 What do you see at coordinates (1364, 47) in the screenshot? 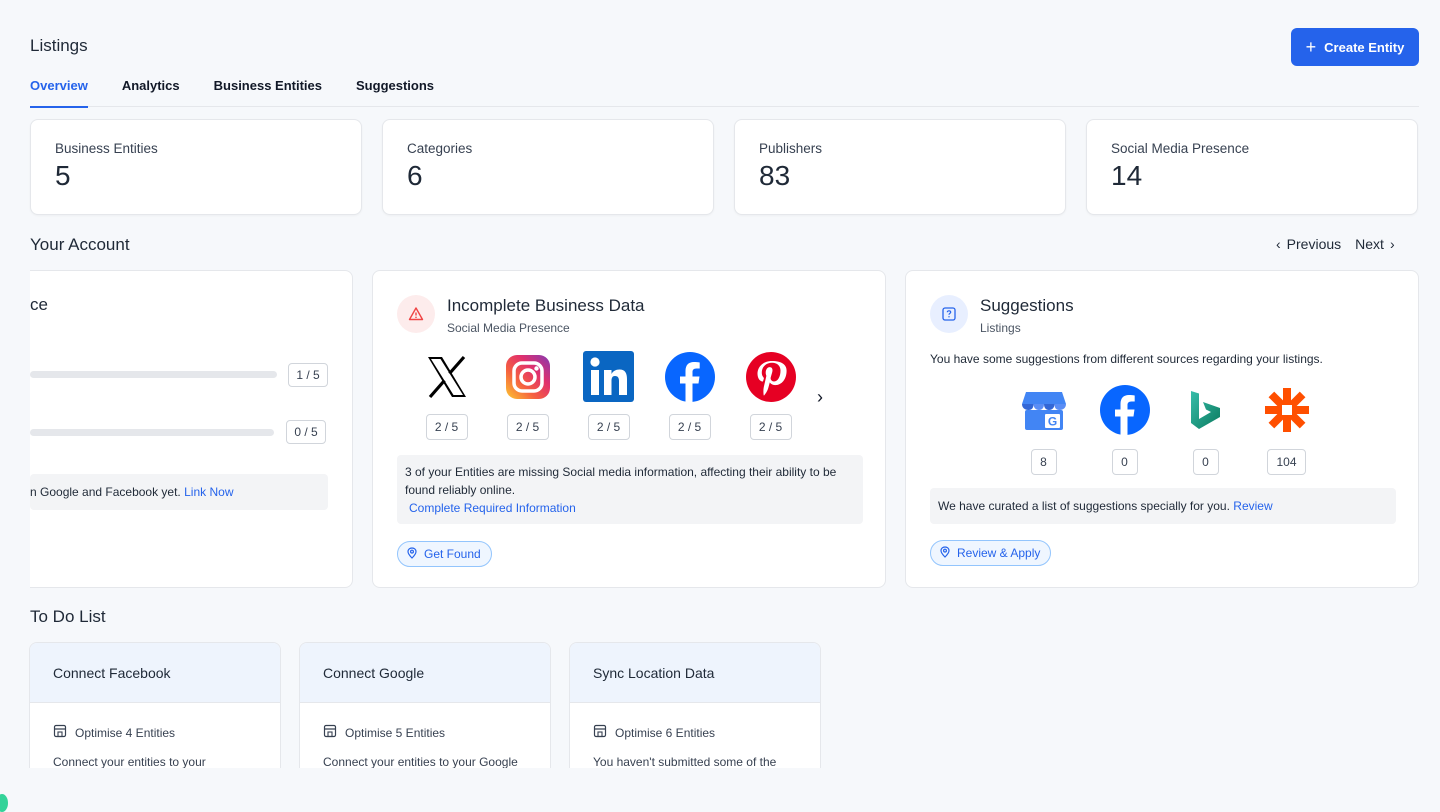
I see `create-entity-label: Create Entity` at bounding box center [1364, 47].